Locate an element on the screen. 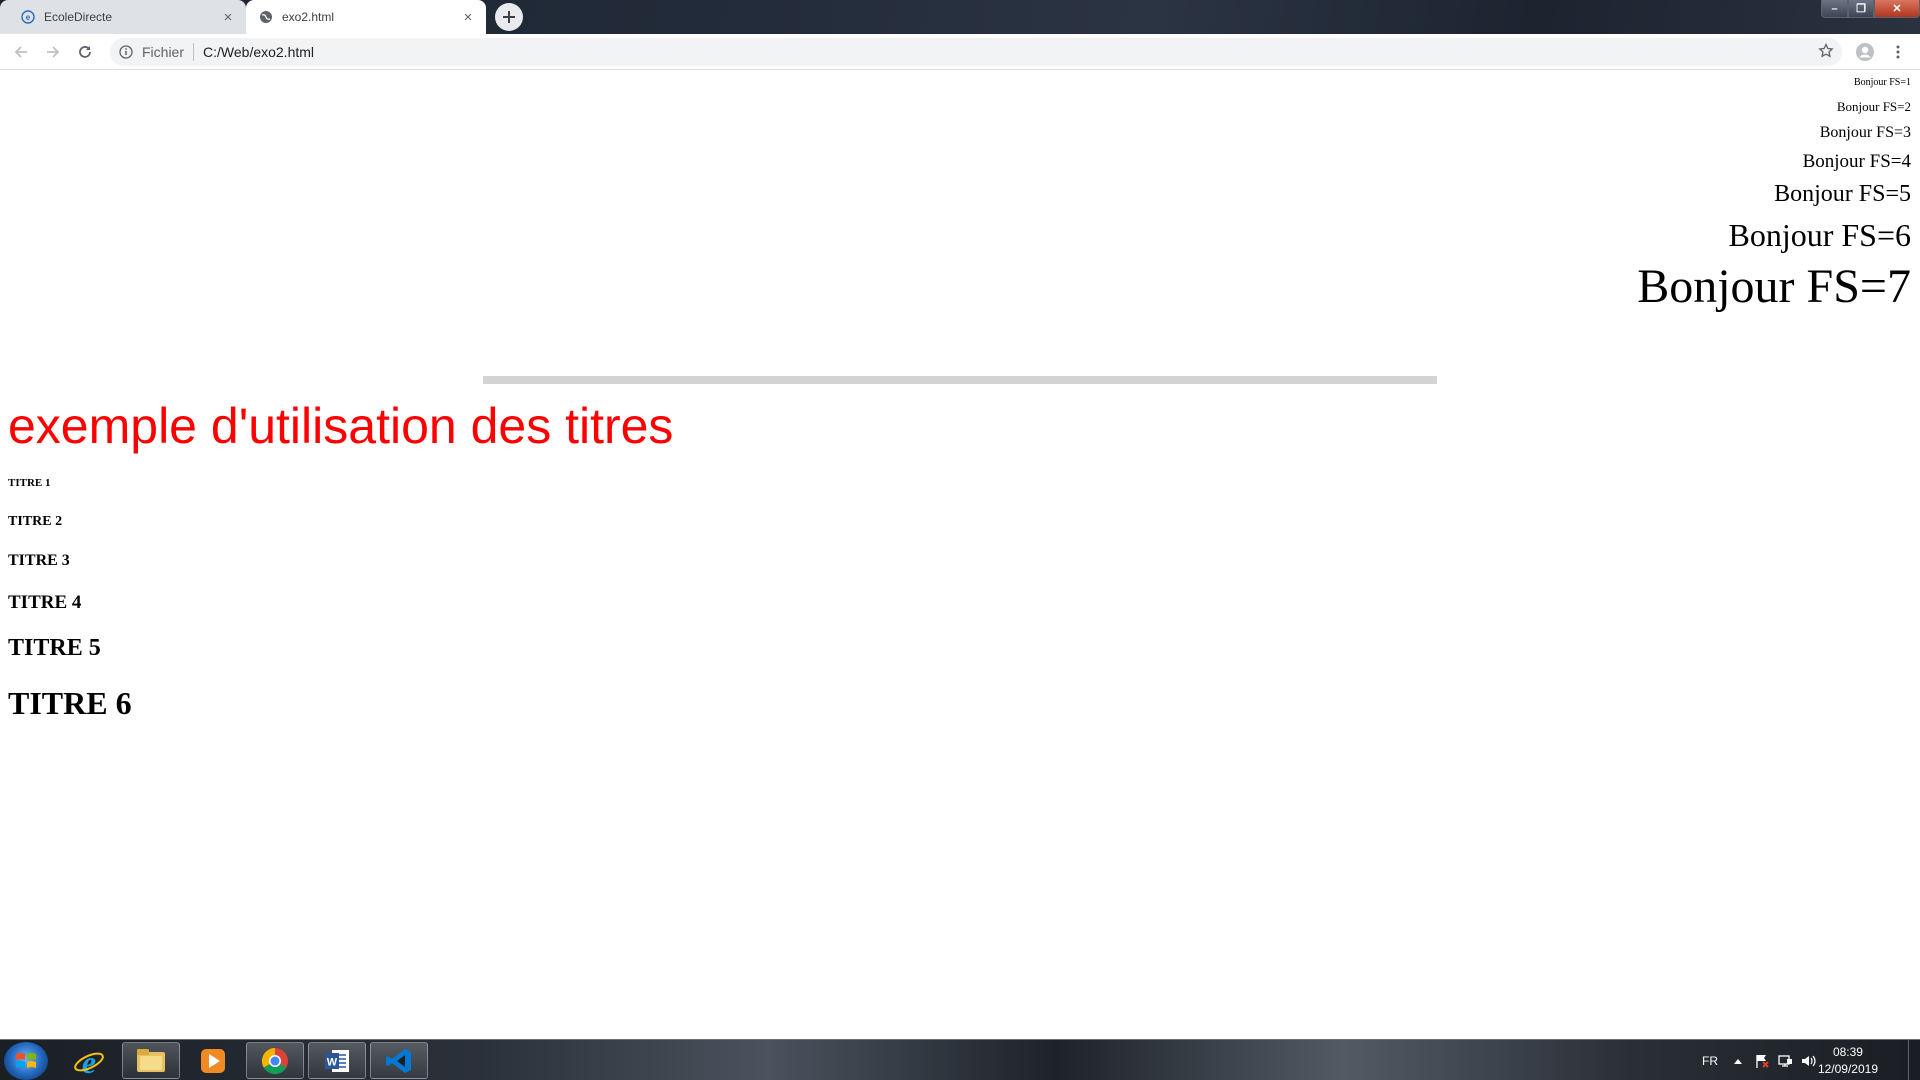  font-size-6-text: Bonjour FS=6 is located at coordinates (1819, 235).